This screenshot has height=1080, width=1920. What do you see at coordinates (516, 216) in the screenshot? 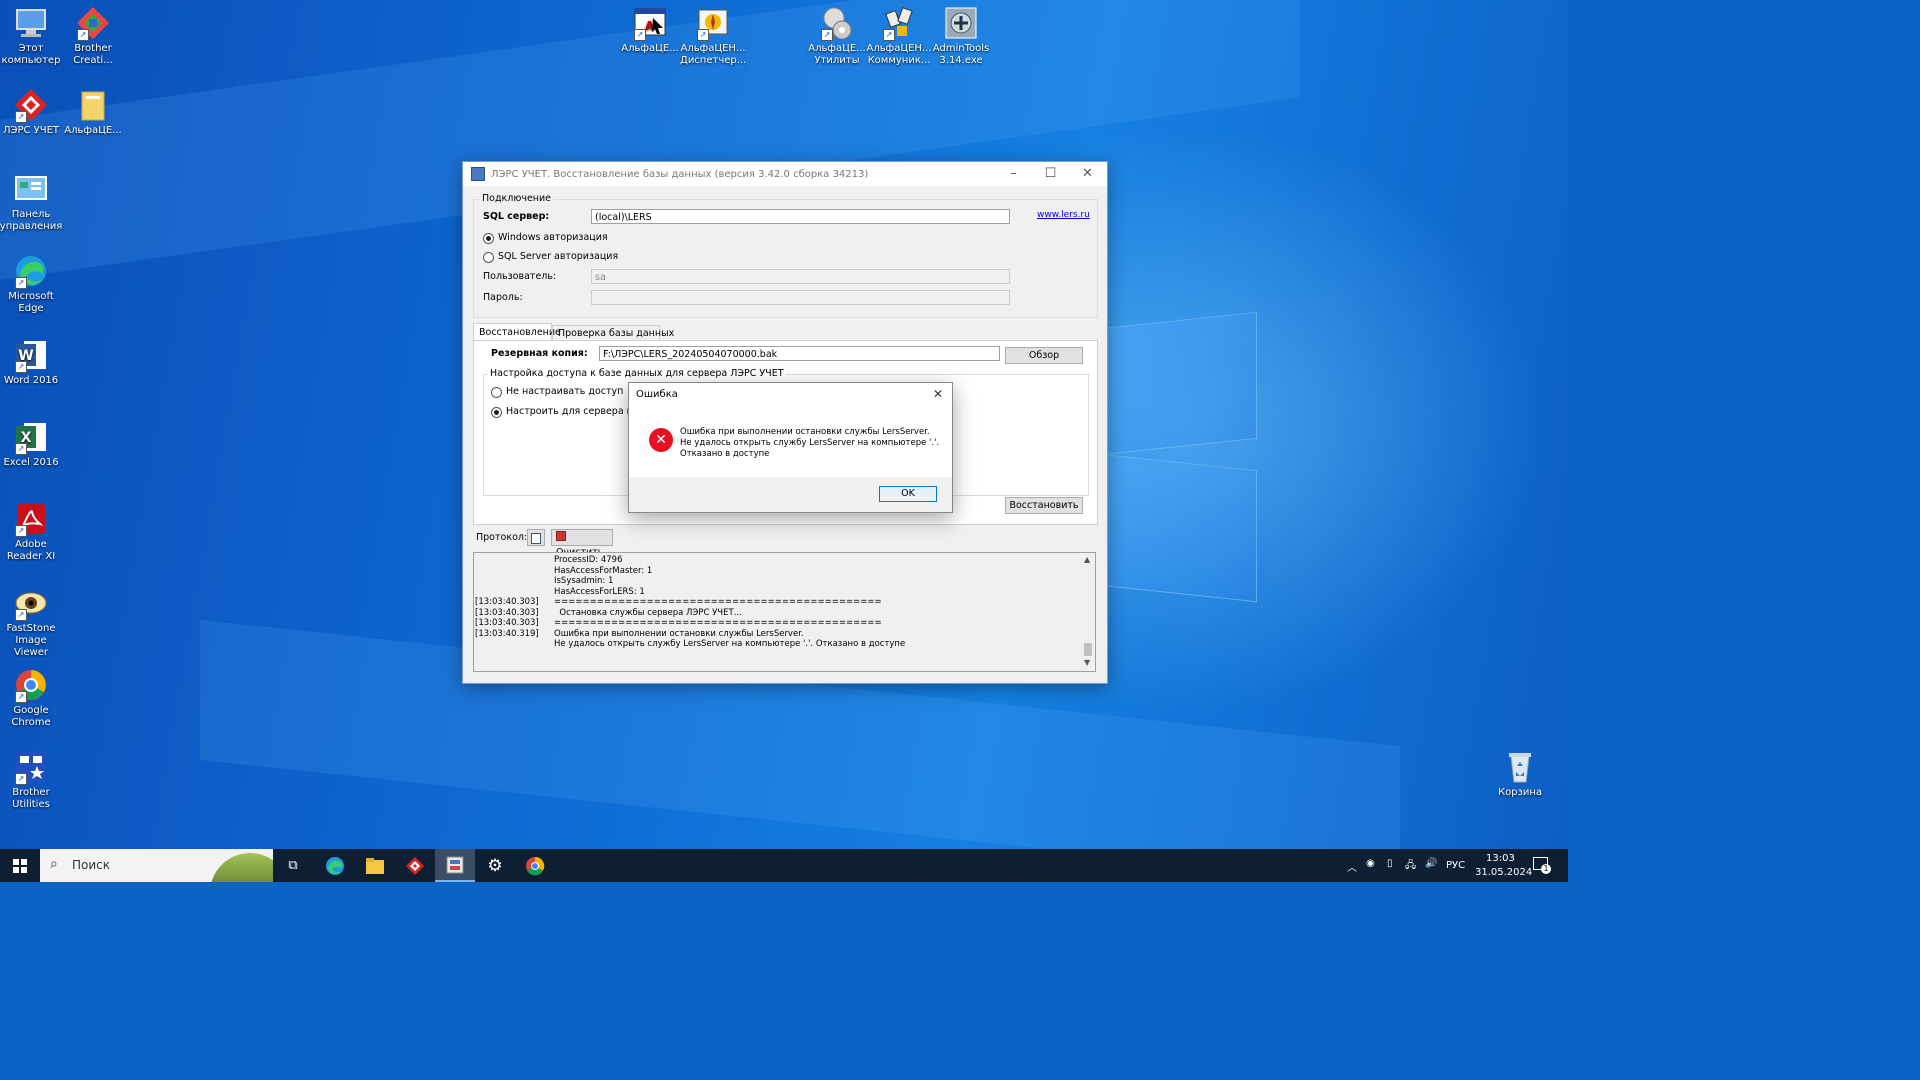
I see `sql-server-label: SQL сервер:` at bounding box center [516, 216].